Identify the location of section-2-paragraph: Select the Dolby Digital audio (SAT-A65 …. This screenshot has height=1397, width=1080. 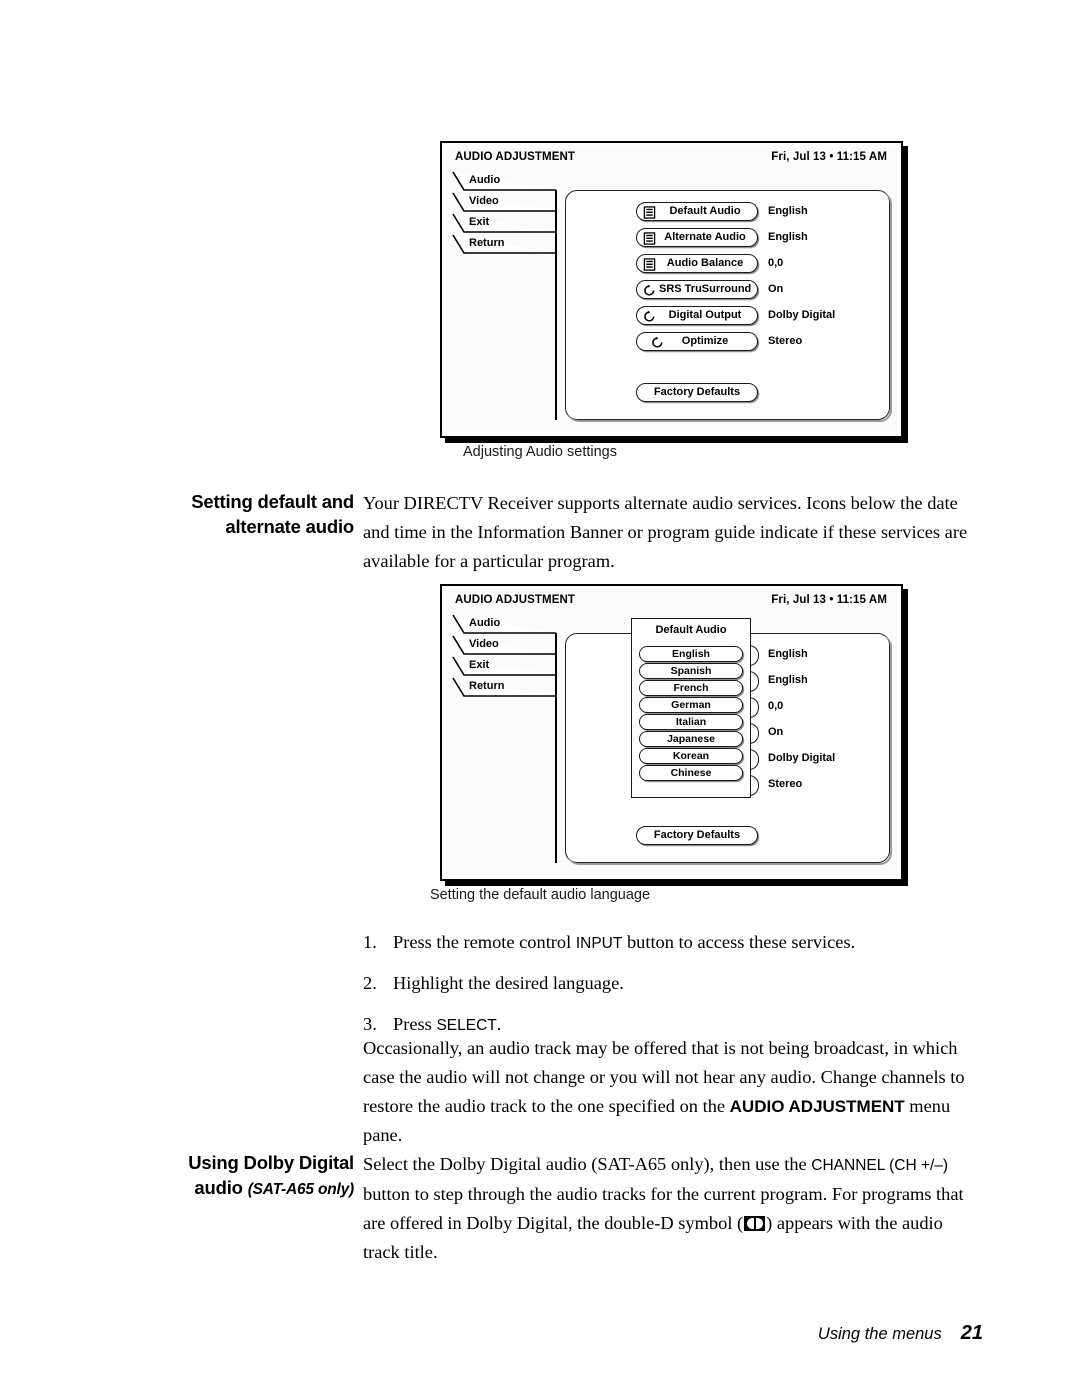
(673, 1208).